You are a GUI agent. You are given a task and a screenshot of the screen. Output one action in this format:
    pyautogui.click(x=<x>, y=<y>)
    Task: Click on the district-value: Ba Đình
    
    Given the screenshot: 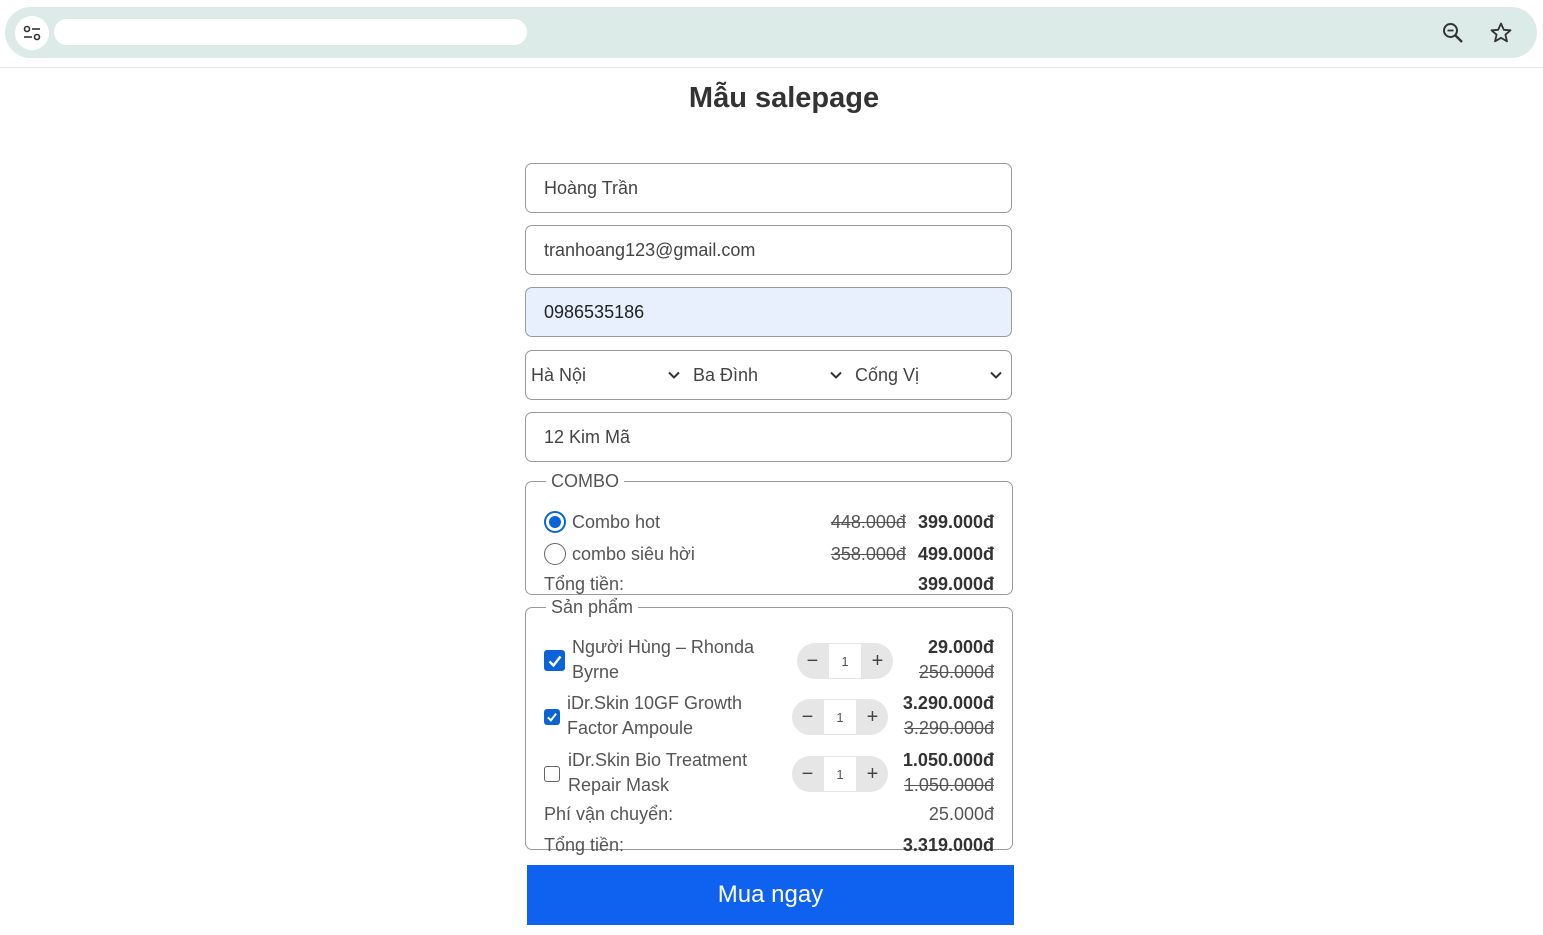 What is the action you would take?
    pyautogui.click(x=726, y=374)
    